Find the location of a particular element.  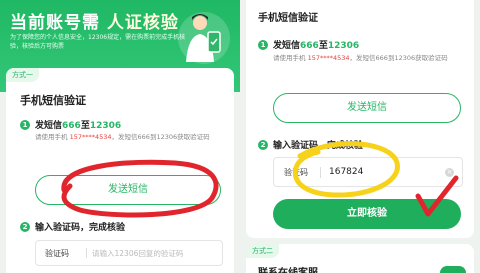

step1-number-right: 1 is located at coordinates (263, 44).